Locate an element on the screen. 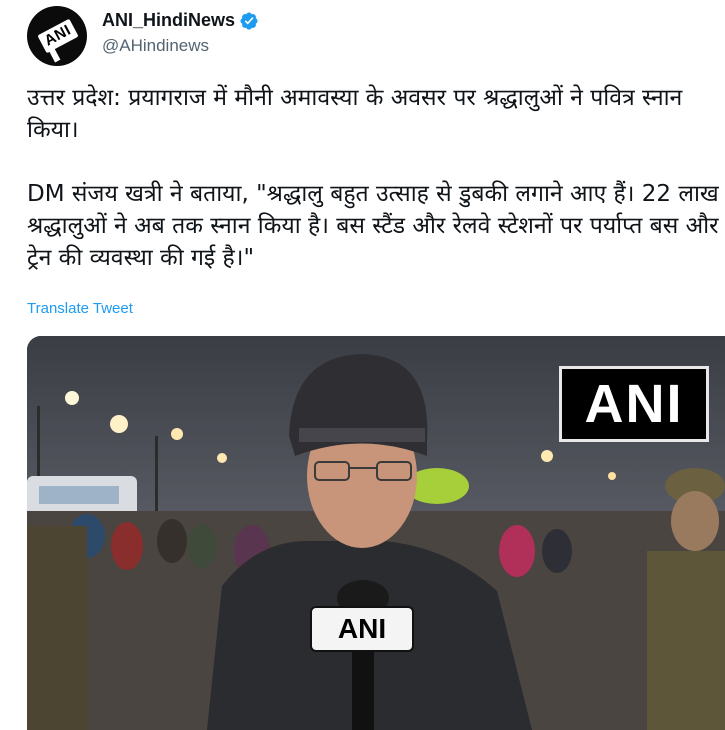 This screenshot has width=725, height=730. avatar-logo-text: ANI is located at coordinates (58, 36).